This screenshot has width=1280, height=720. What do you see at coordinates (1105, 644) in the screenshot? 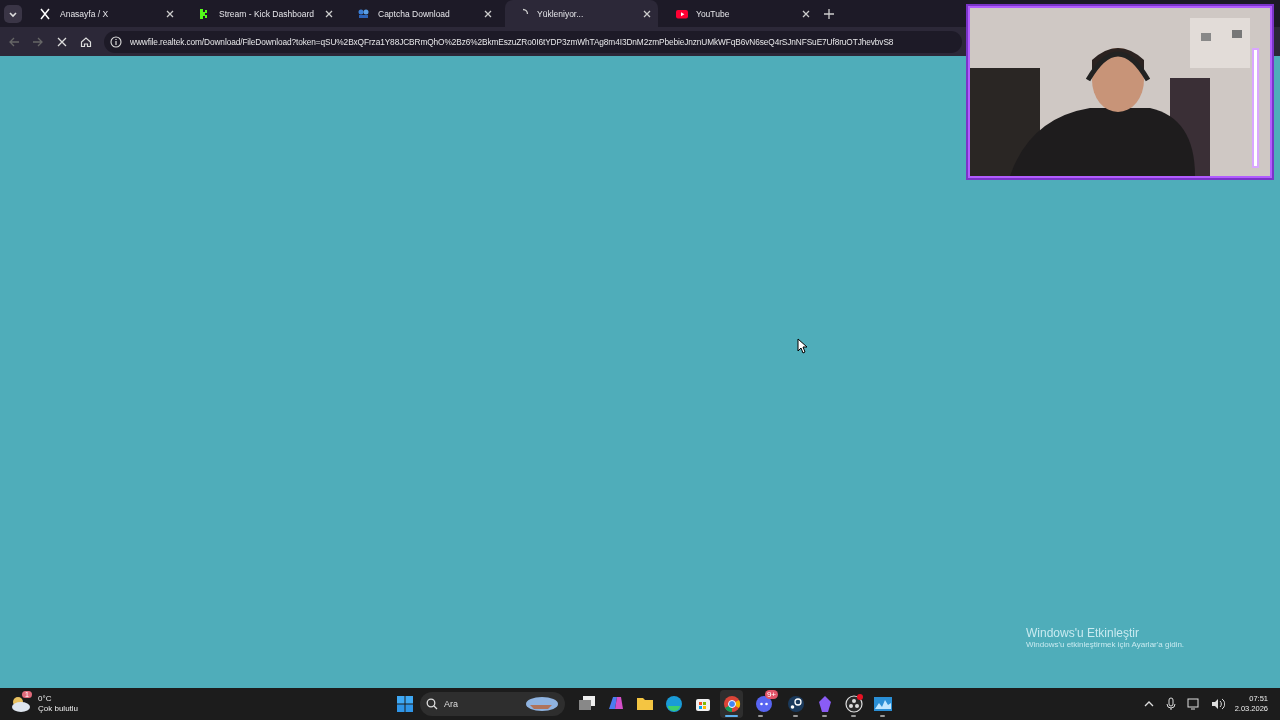
I see `activation-text: Windows'u etkinleştirmek için Ayarlar'a gidin.` at bounding box center [1105, 644].